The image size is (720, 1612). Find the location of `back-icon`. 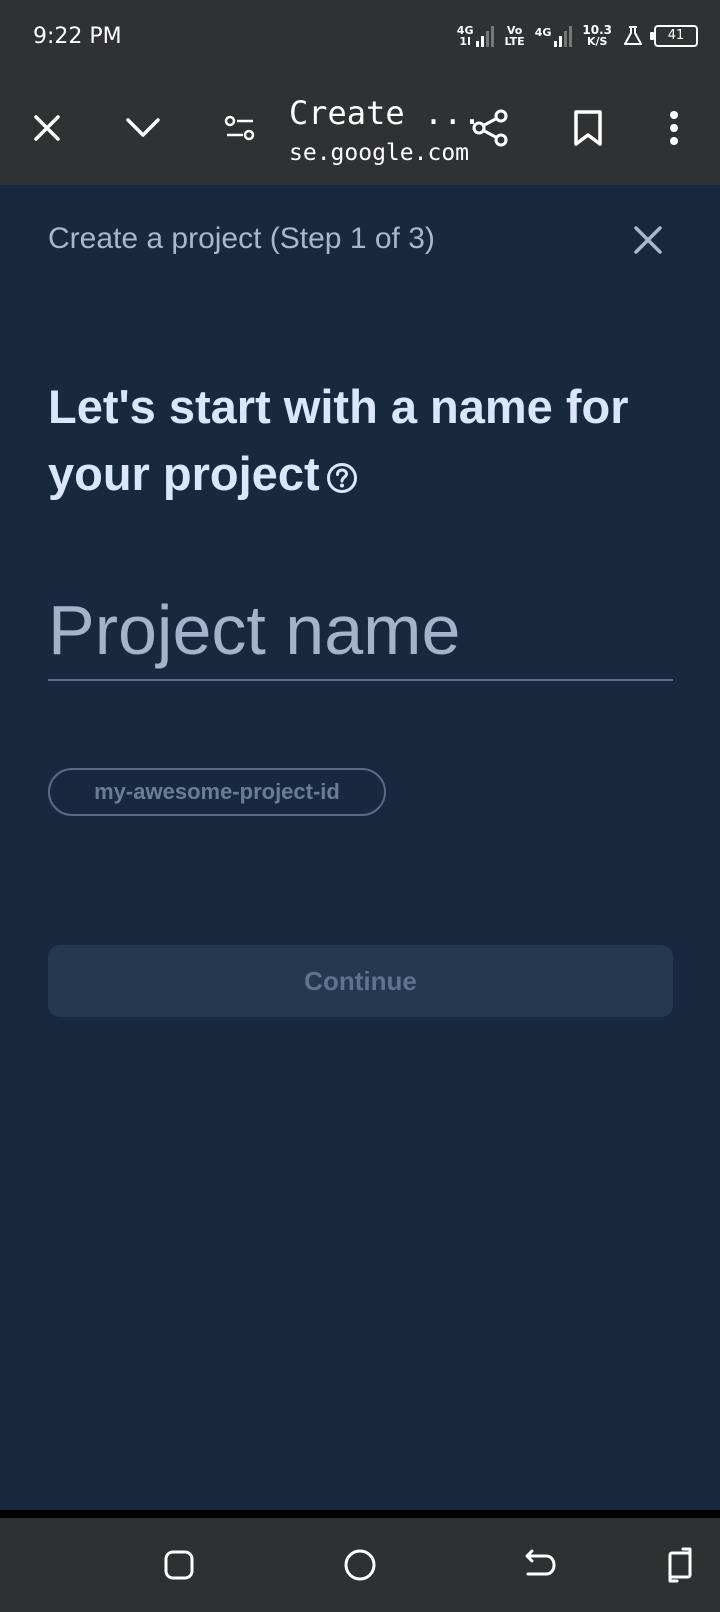

back-icon is located at coordinates (540, 1565).